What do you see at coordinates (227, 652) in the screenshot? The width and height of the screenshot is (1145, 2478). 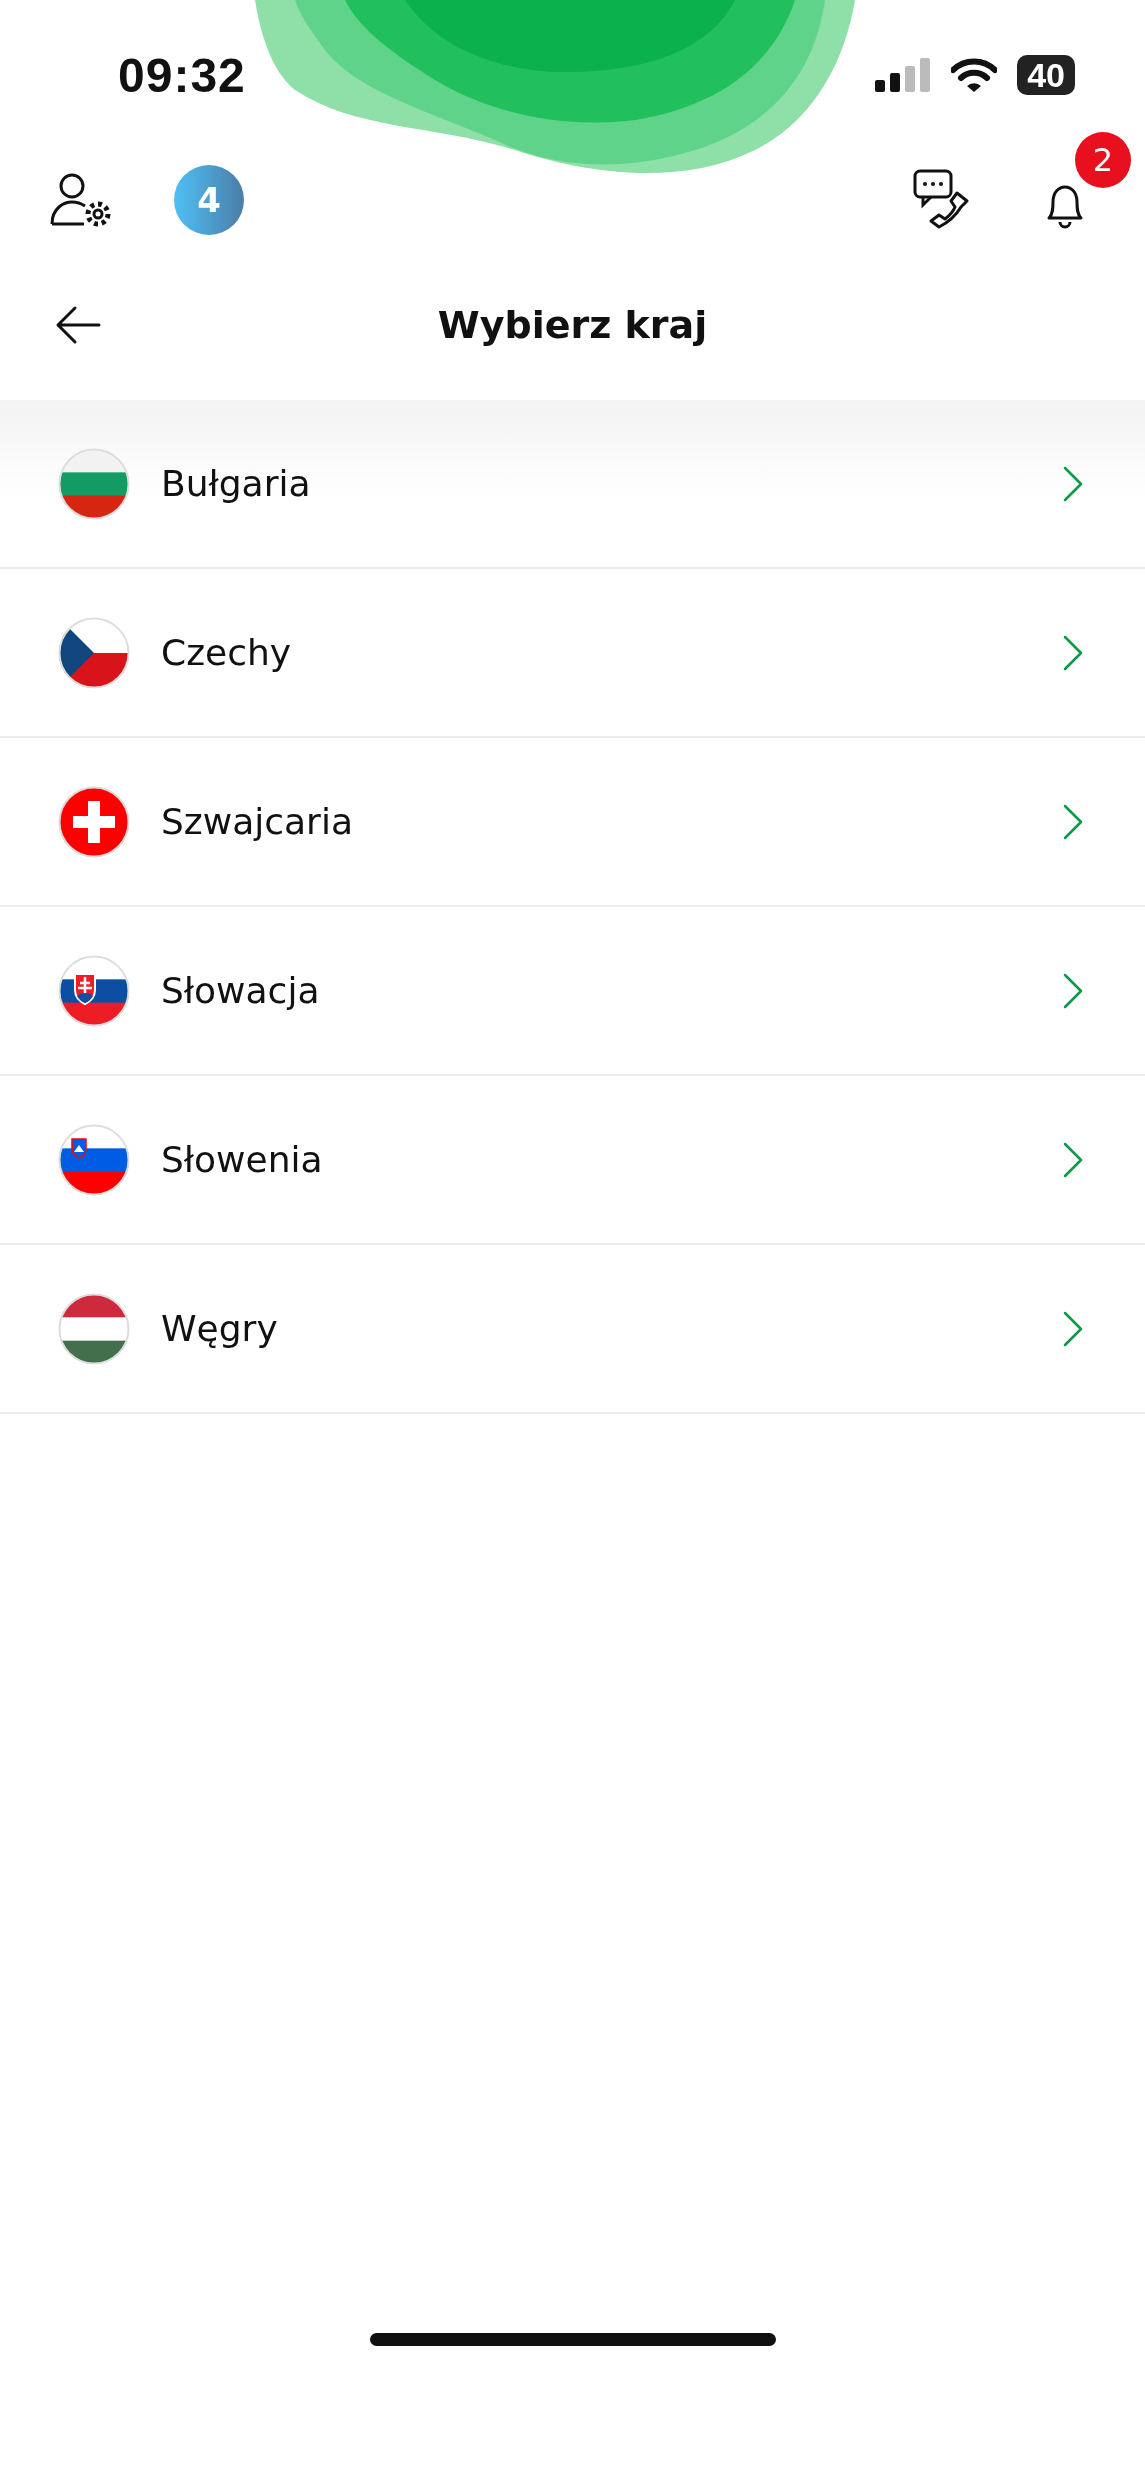 I see `country-name: Czechy` at bounding box center [227, 652].